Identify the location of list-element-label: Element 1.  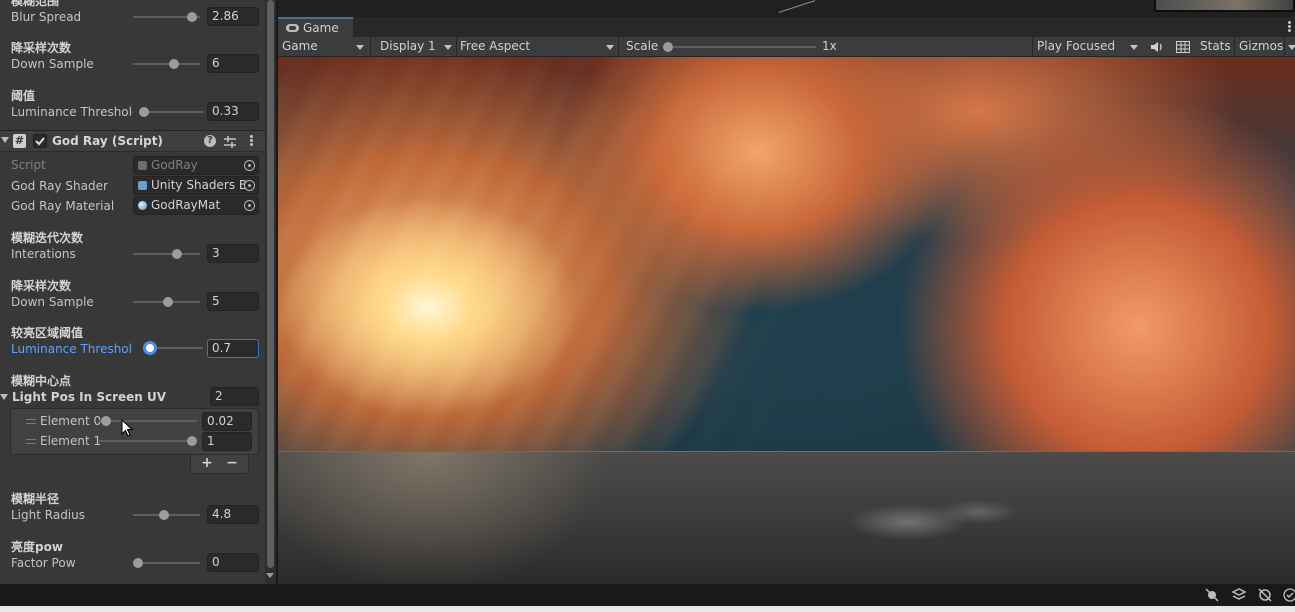
(71, 441).